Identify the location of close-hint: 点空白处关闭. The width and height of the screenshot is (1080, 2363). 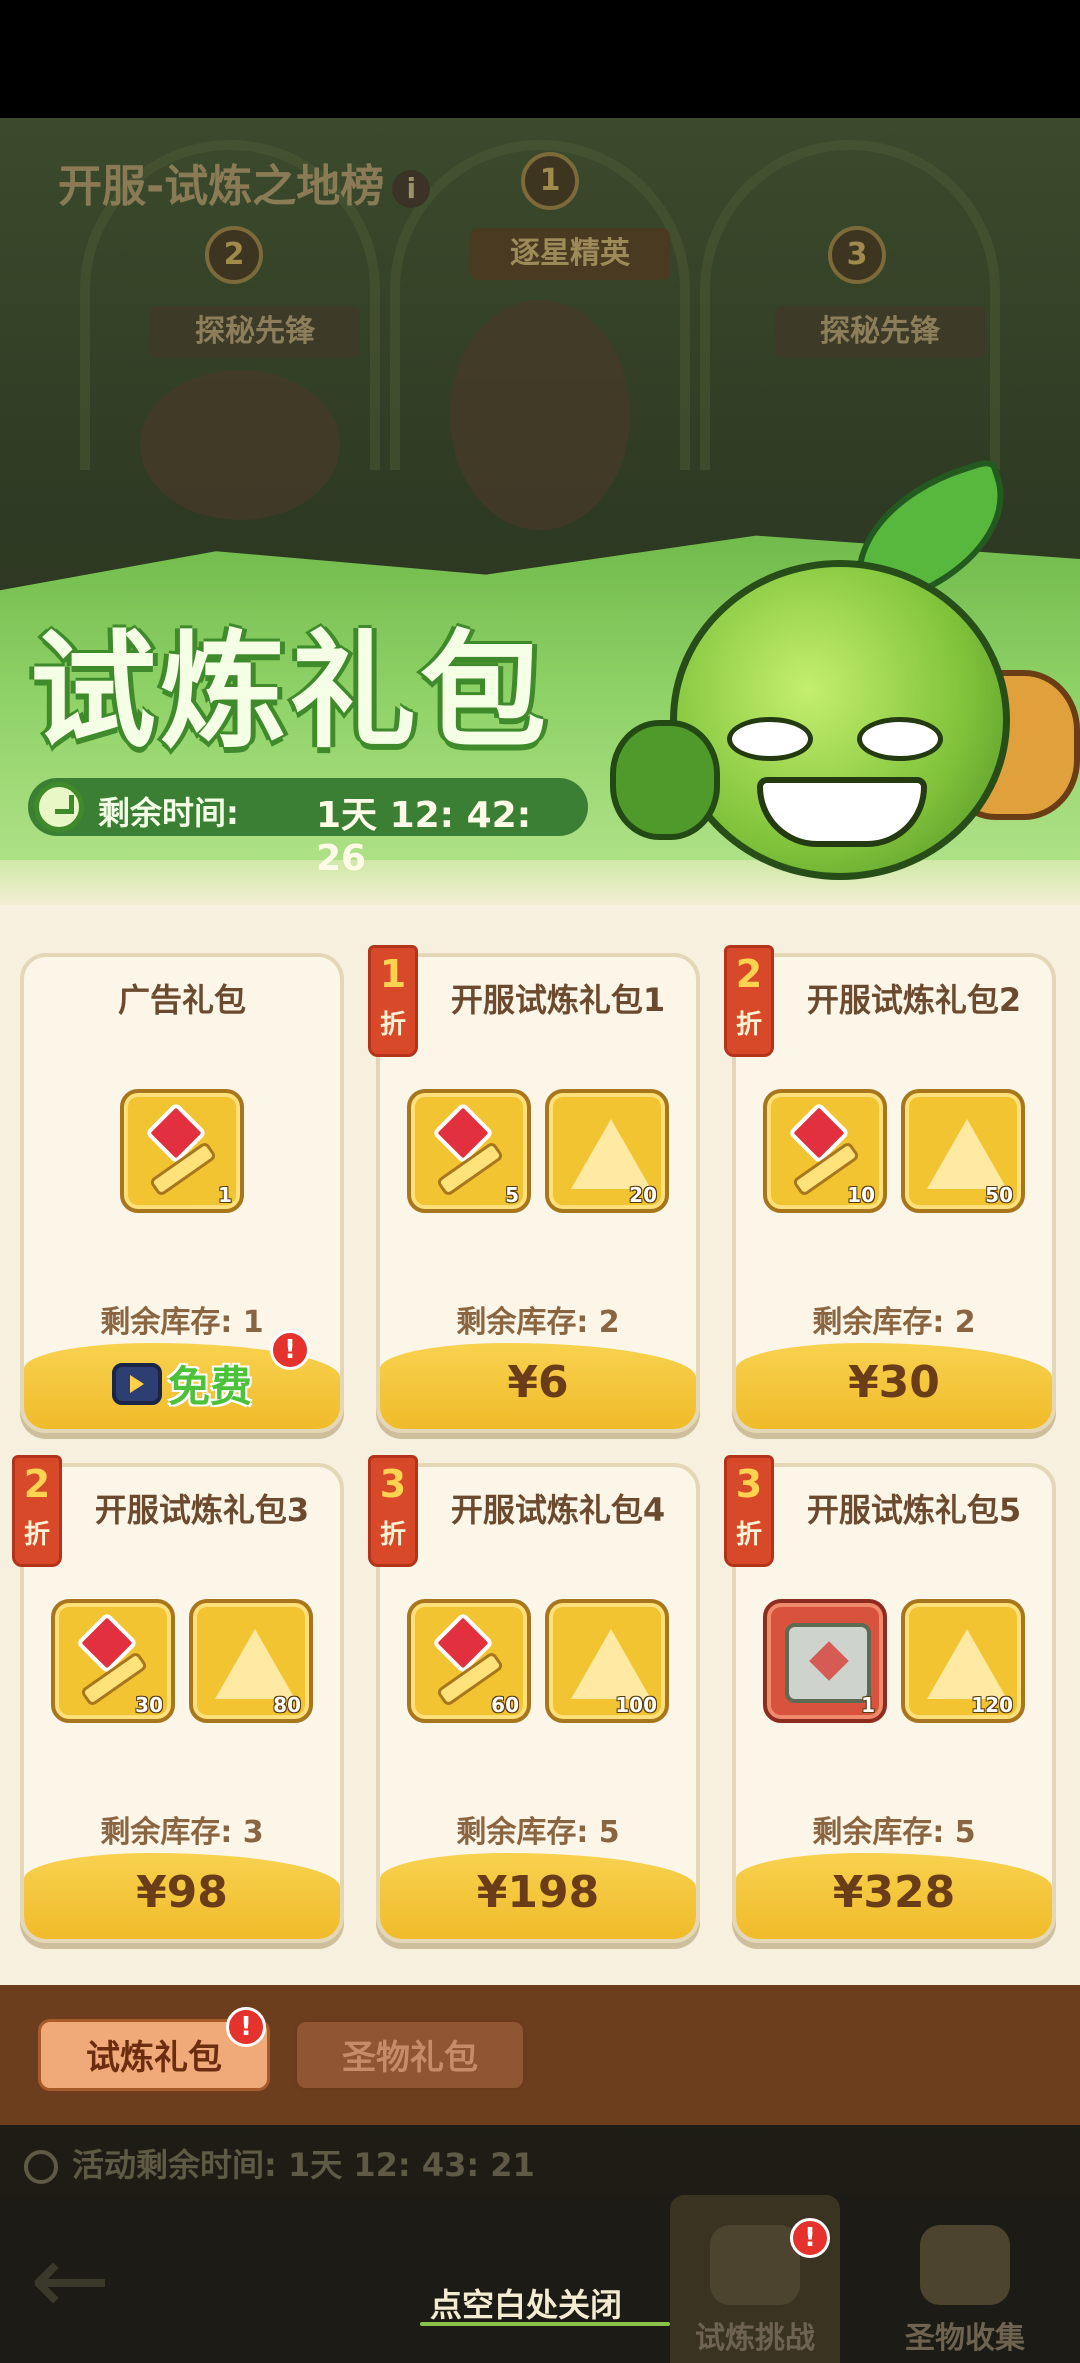
(526, 2303).